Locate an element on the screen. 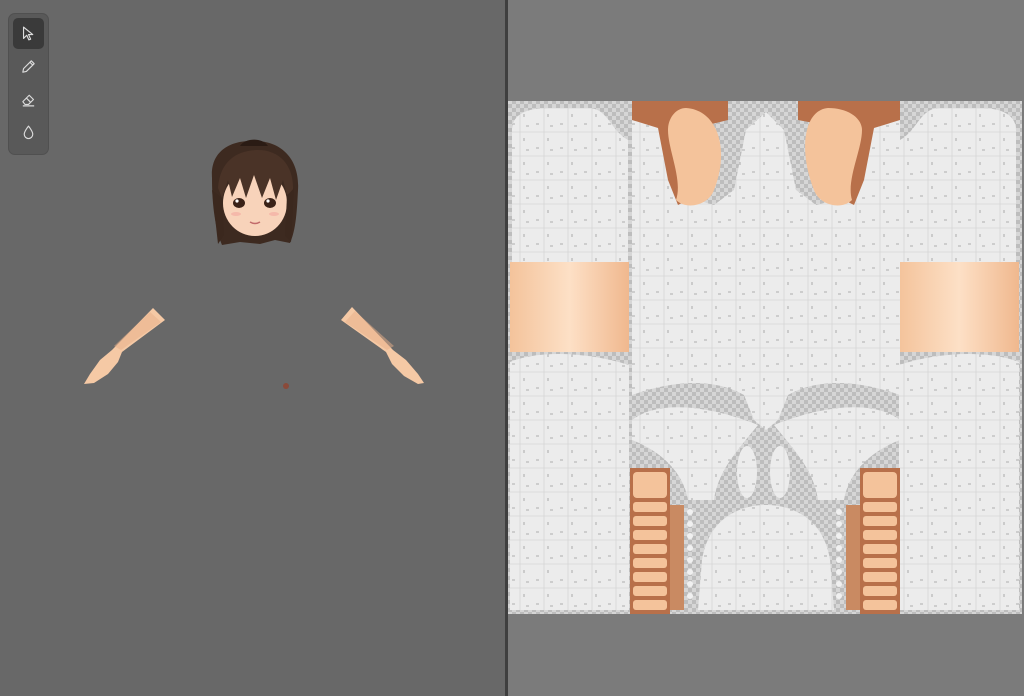 The image size is (1024, 696). select-tool-button is located at coordinates (28, 33).